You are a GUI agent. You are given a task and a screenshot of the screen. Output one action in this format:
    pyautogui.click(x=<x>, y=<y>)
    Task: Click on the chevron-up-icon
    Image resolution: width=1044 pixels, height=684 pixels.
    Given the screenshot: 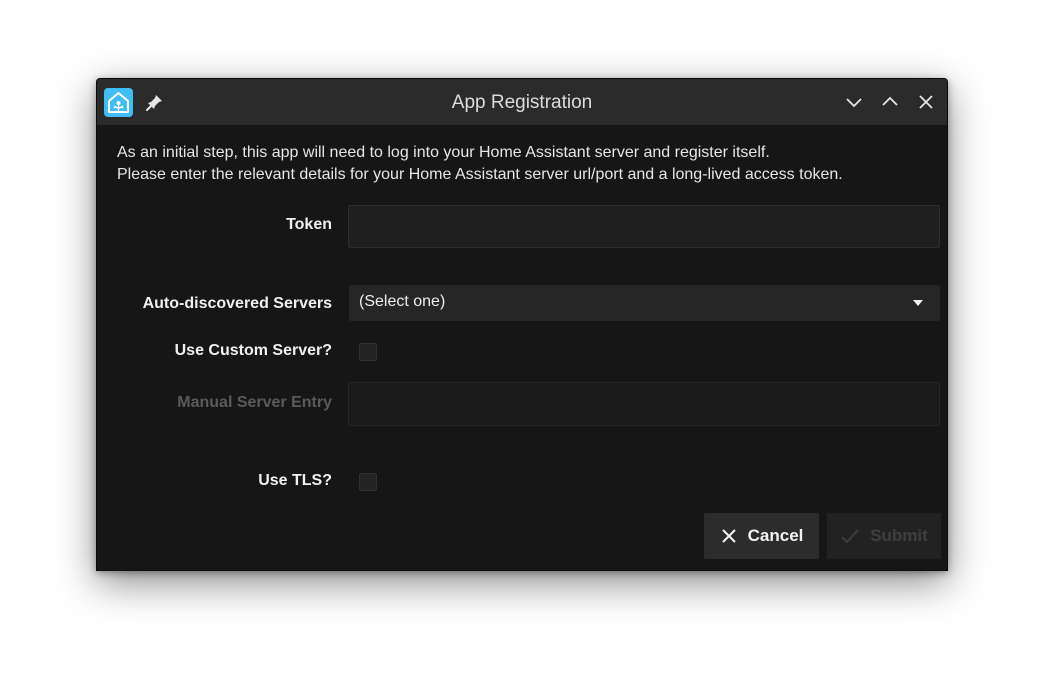 What is the action you would take?
    pyautogui.click(x=890, y=101)
    